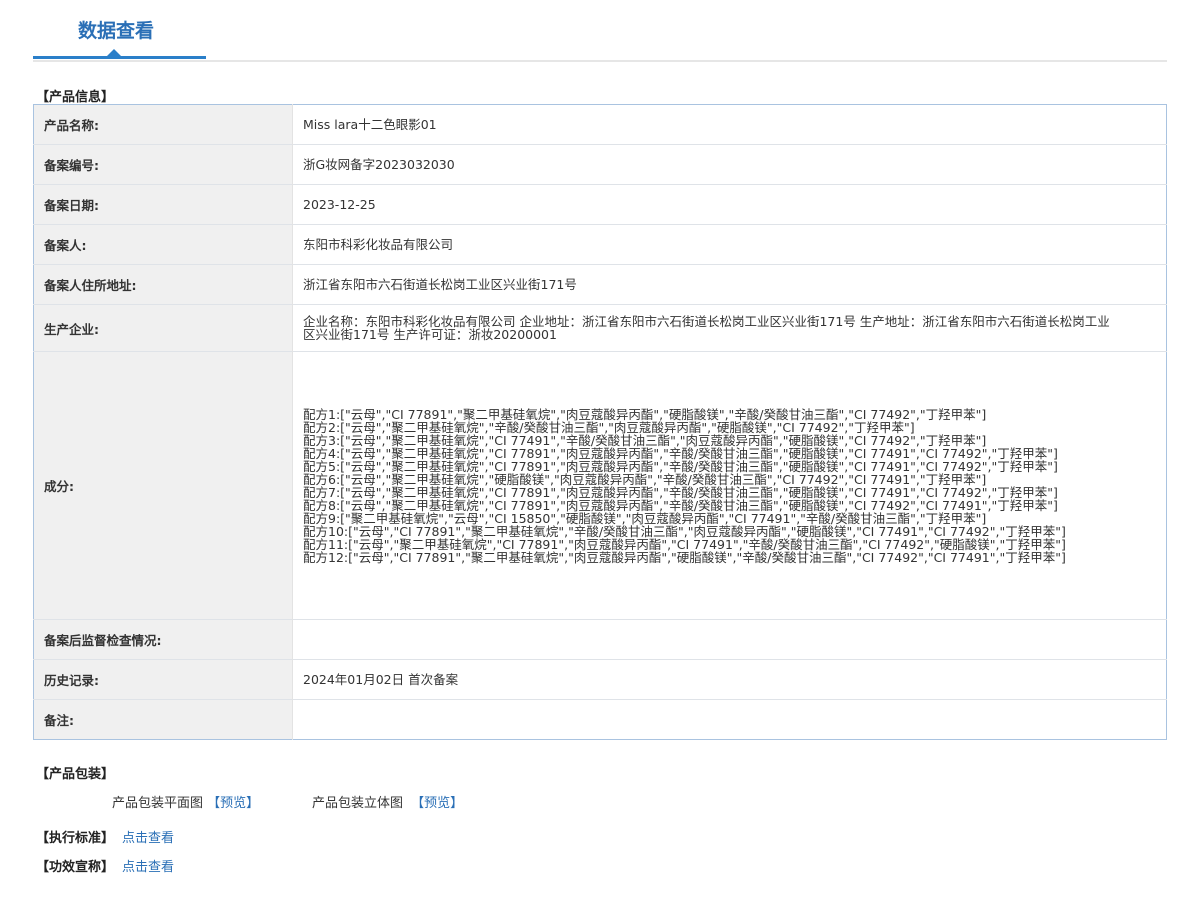  Describe the element at coordinates (163, 204) in the screenshot. I see `record-date-label: 备案日期:` at that location.